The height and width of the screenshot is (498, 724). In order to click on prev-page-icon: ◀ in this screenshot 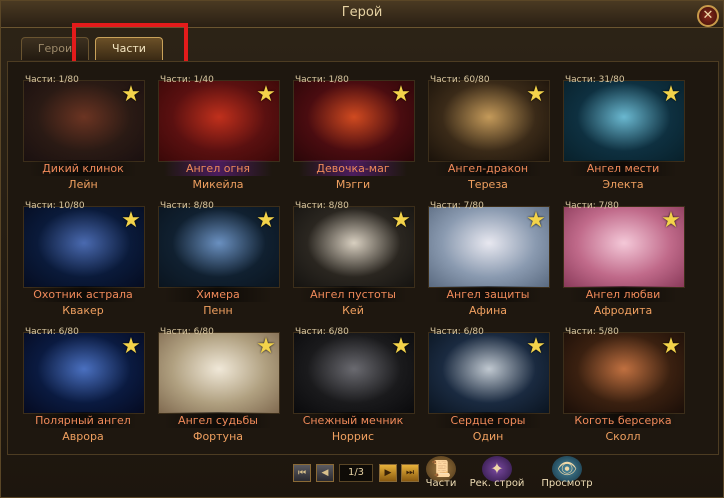, I will do `click(325, 473)`.